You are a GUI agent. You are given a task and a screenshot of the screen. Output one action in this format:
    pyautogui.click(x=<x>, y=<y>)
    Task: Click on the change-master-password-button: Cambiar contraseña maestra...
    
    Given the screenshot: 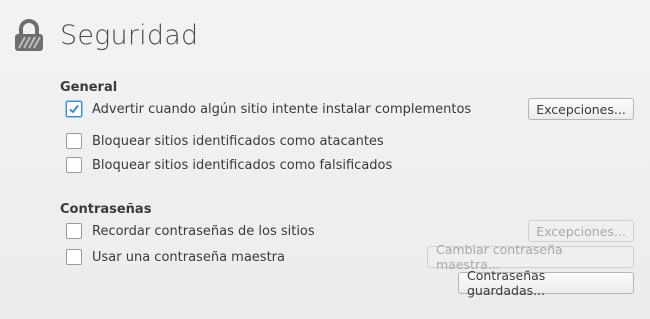 What is the action you would take?
    pyautogui.click(x=530, y=257)
    